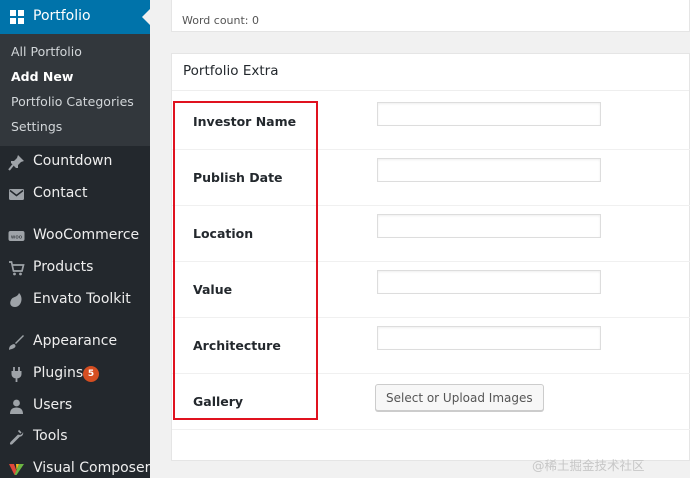 The height and width of the screenshot is (478, 690). What do you see at coordinates (245, 121) in the screenshot?
I see `investor-name-label: Investor Name` at bounding box center [245, 121].